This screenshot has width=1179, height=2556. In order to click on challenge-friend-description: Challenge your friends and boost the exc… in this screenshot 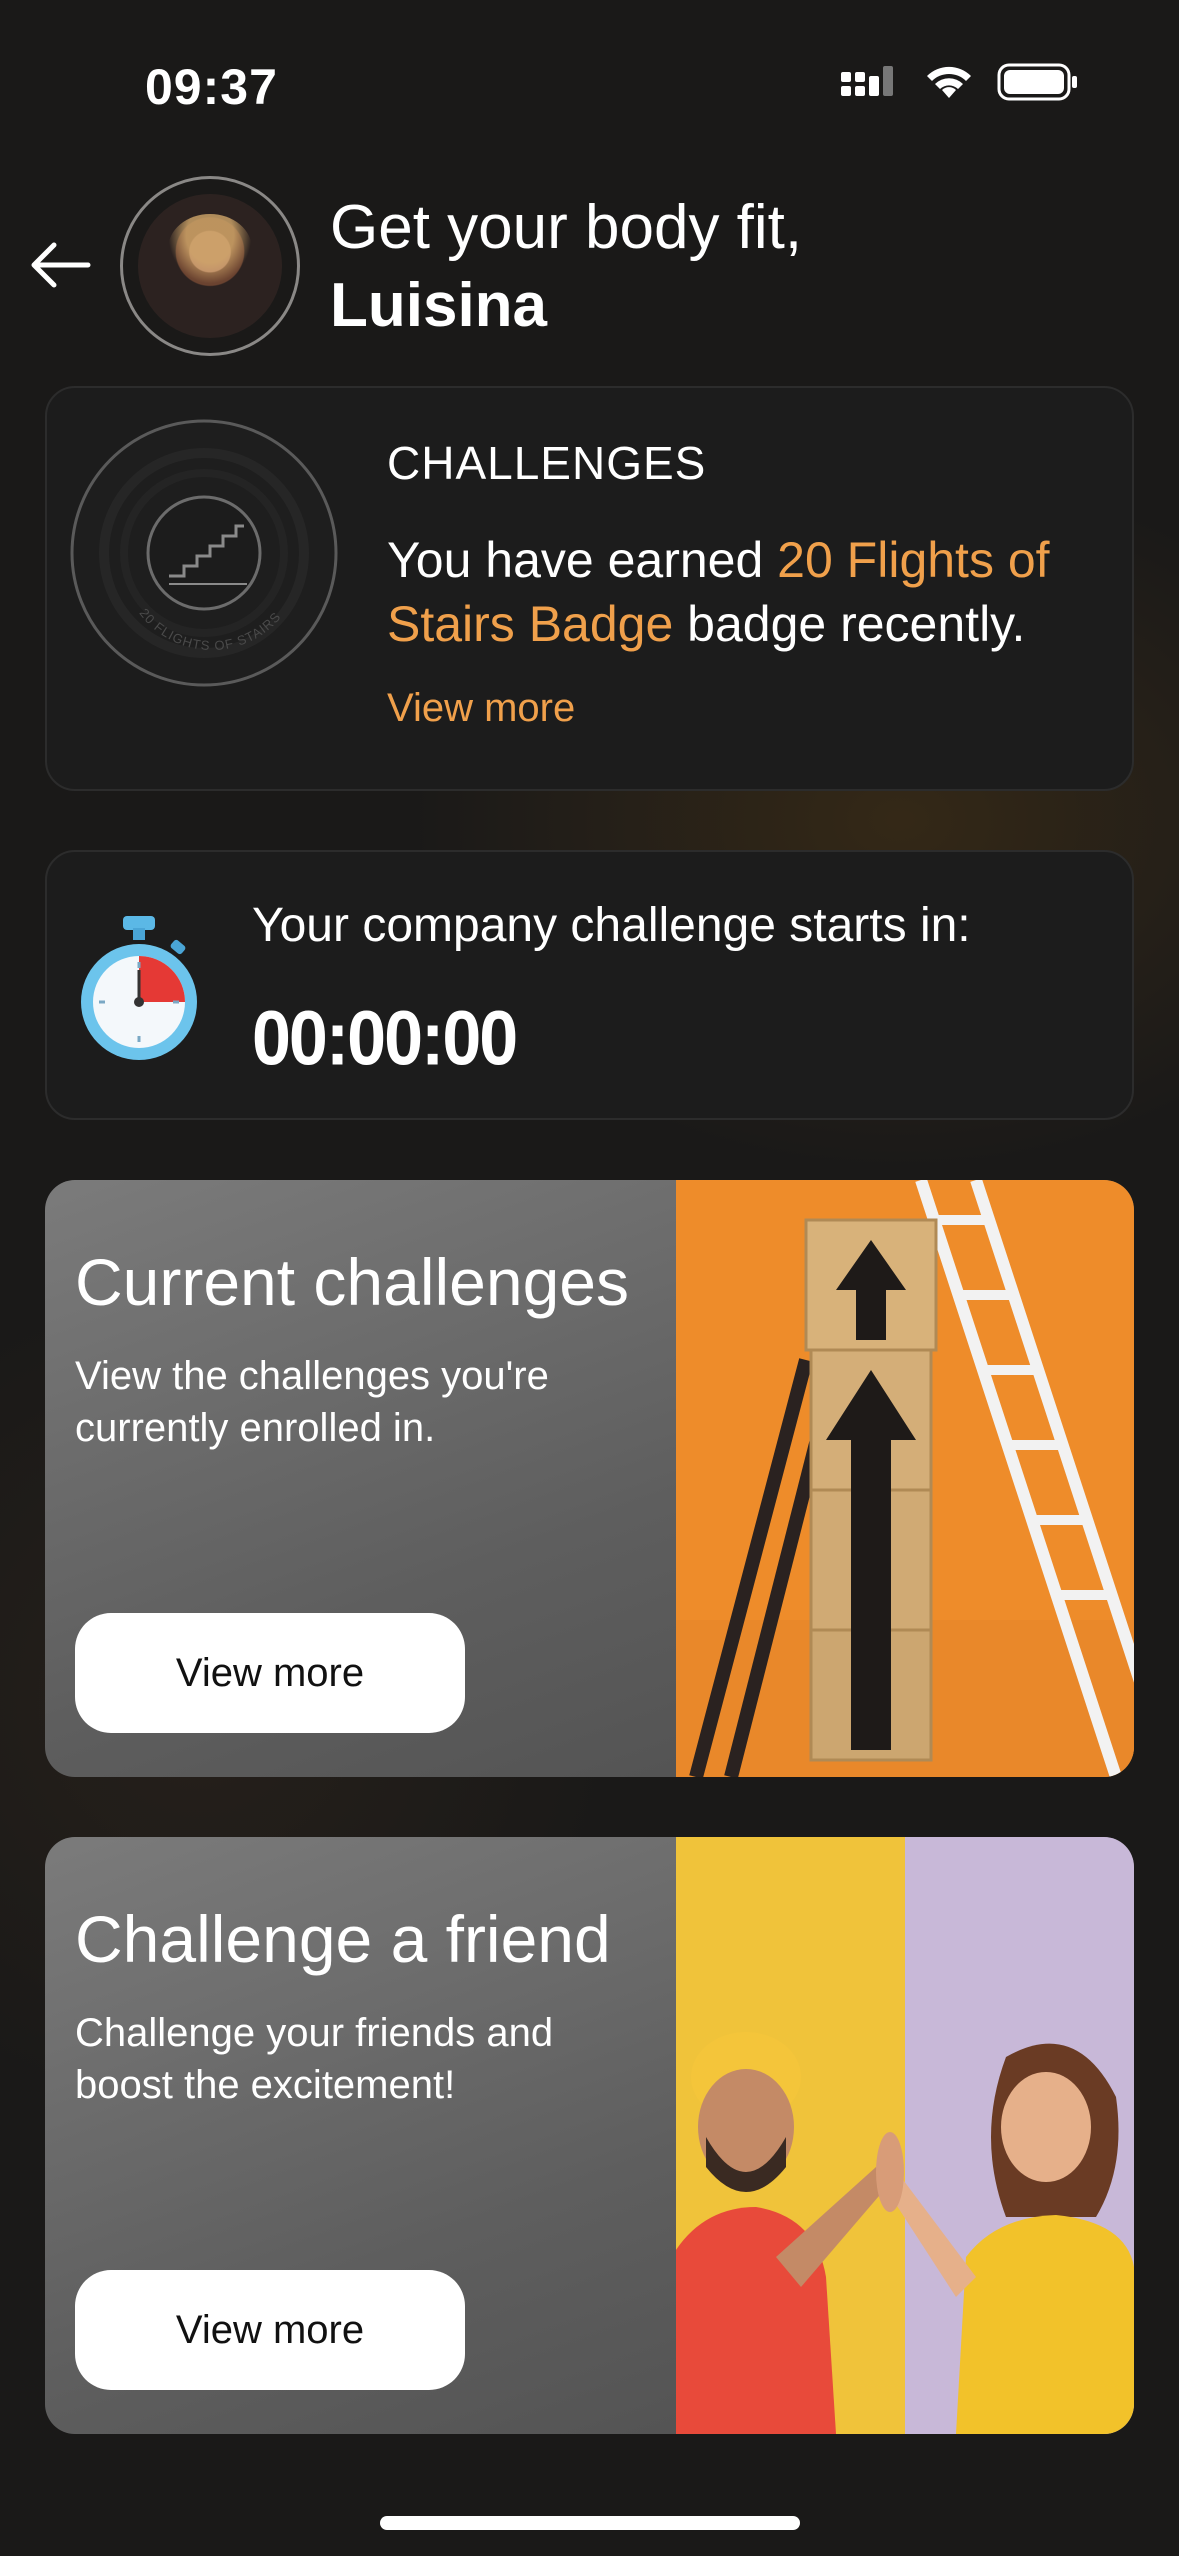, I will do `click(314, 2059)`.